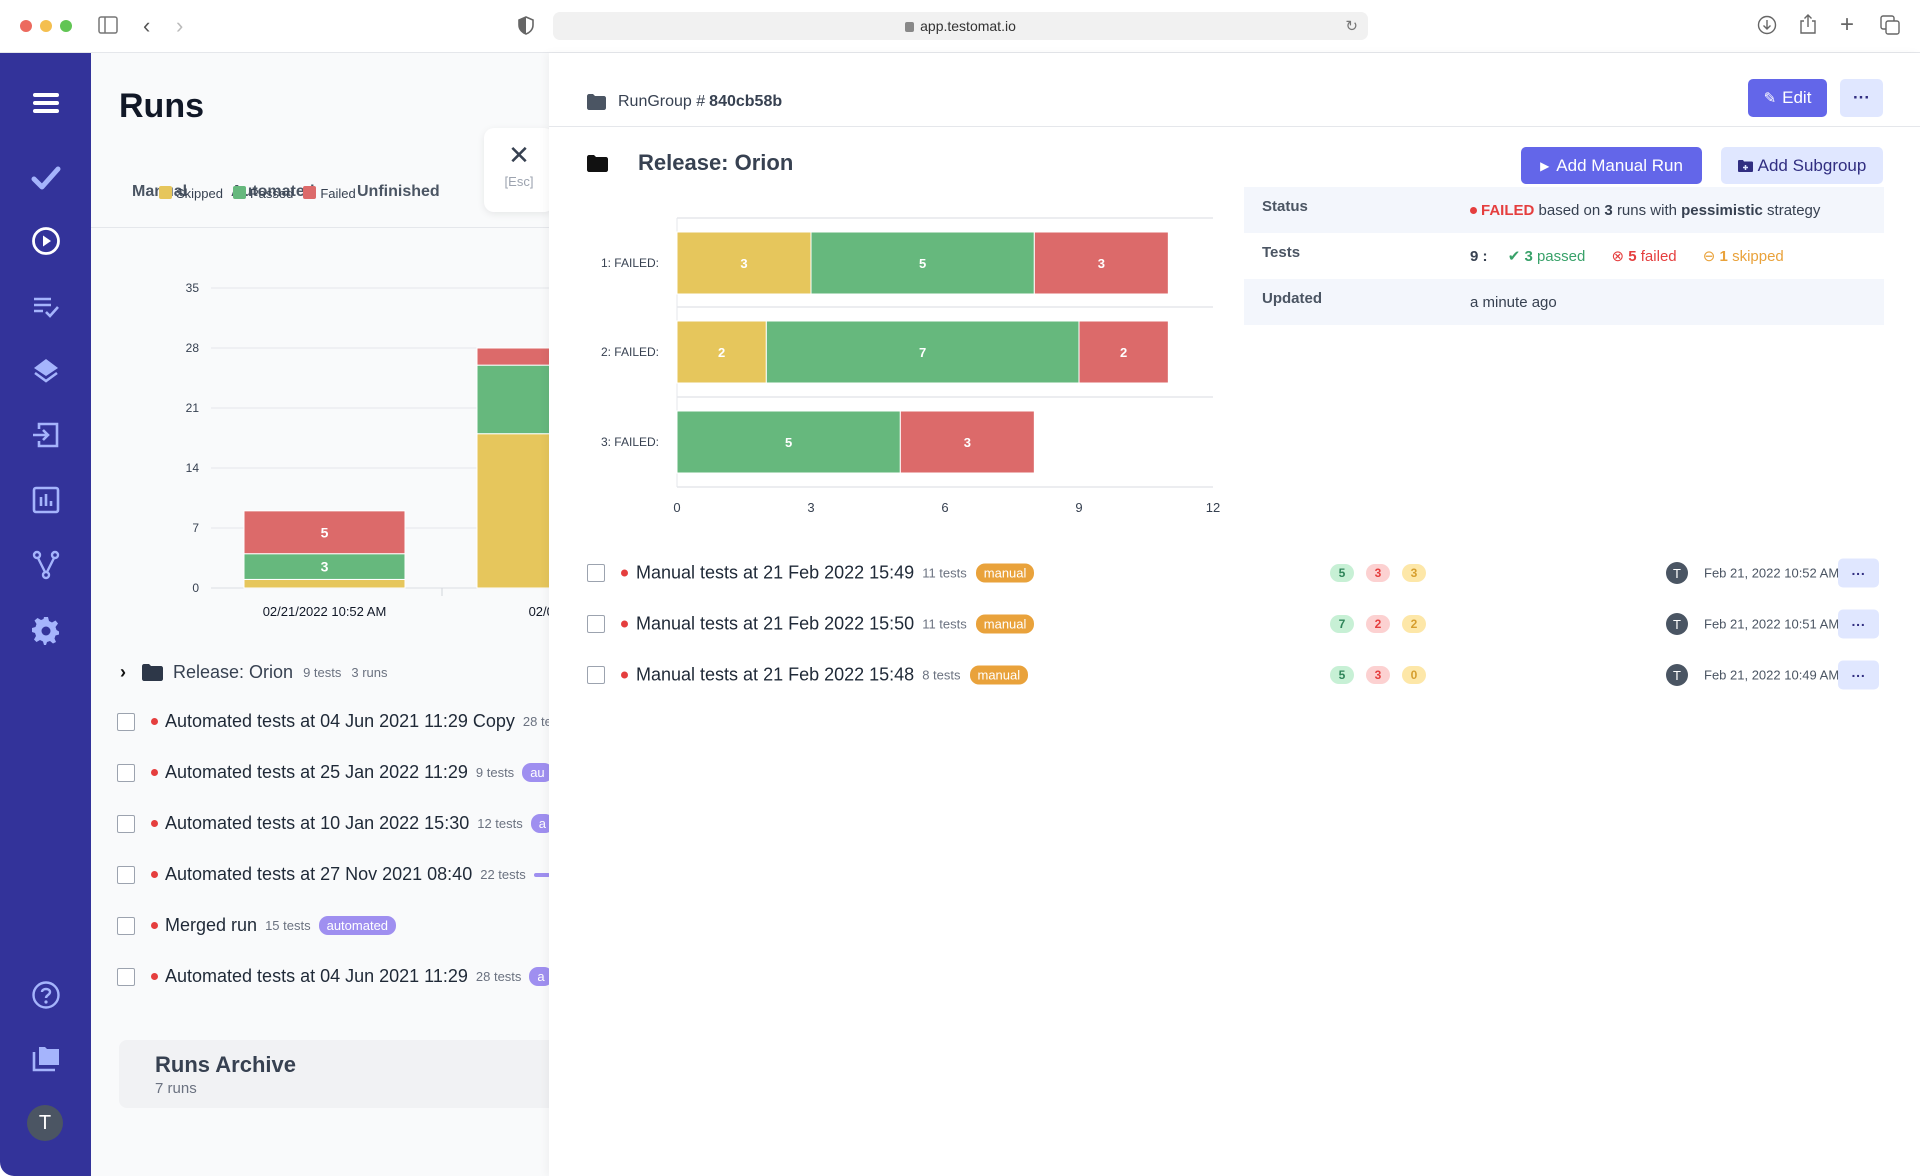 The image size is (1920, 1176). I want to click on run-title: Automated tests at 25 Jan 2022 11:29, so click(316, 772).